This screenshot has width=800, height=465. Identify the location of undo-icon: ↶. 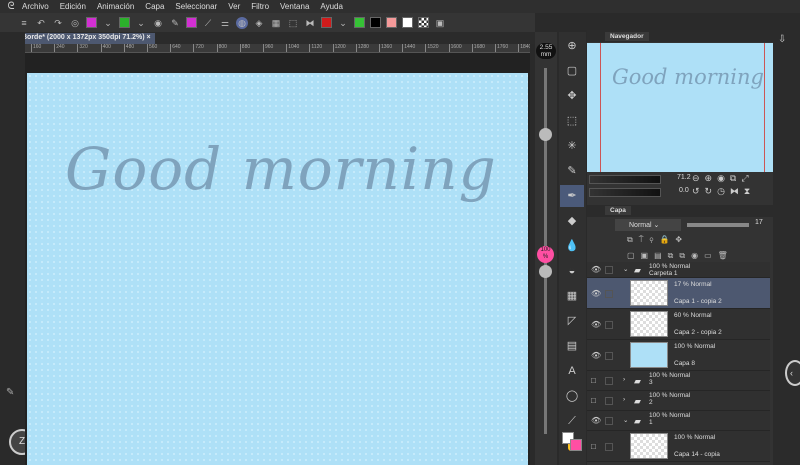
(41, 23).